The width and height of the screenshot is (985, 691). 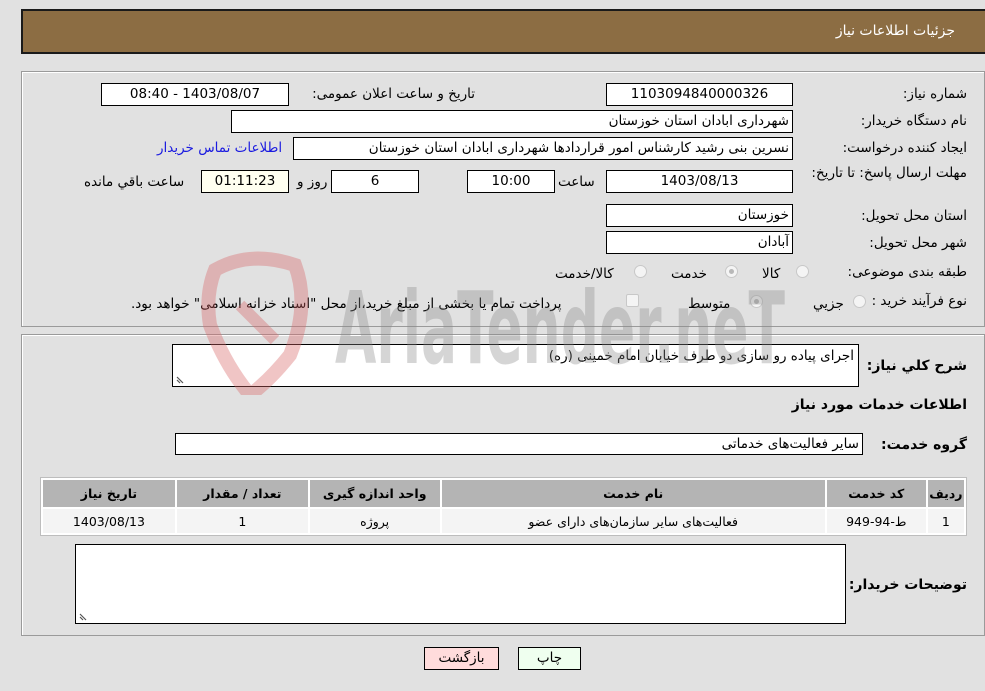 What do you see at coordinates (512, 121) in the screenshot?
I see `buyer-org-field: شهرداری ابادان استان خوزستان` at bounding box center [512, 121].